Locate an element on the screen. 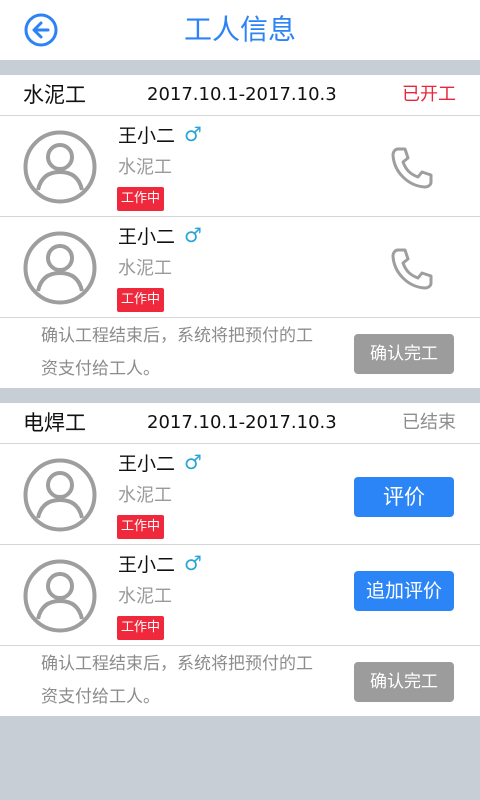  trade-name: 水泥工 is located at coordinates (54, 95).